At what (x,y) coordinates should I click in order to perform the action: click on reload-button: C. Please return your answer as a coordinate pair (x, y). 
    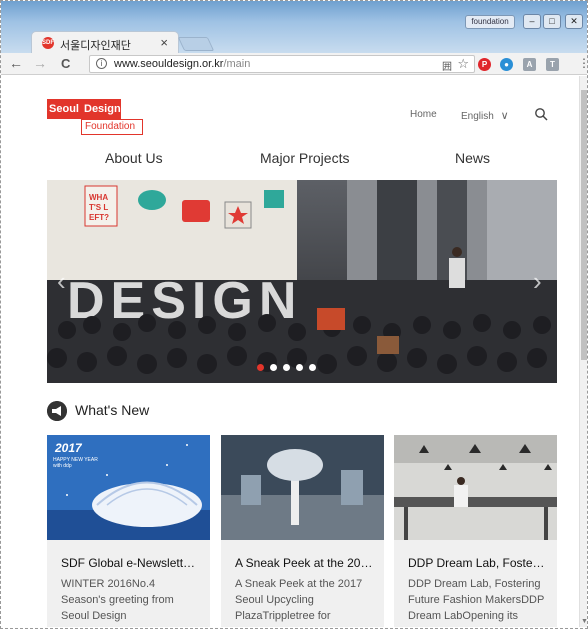
    Looking at the image, I should click on (65, 63).